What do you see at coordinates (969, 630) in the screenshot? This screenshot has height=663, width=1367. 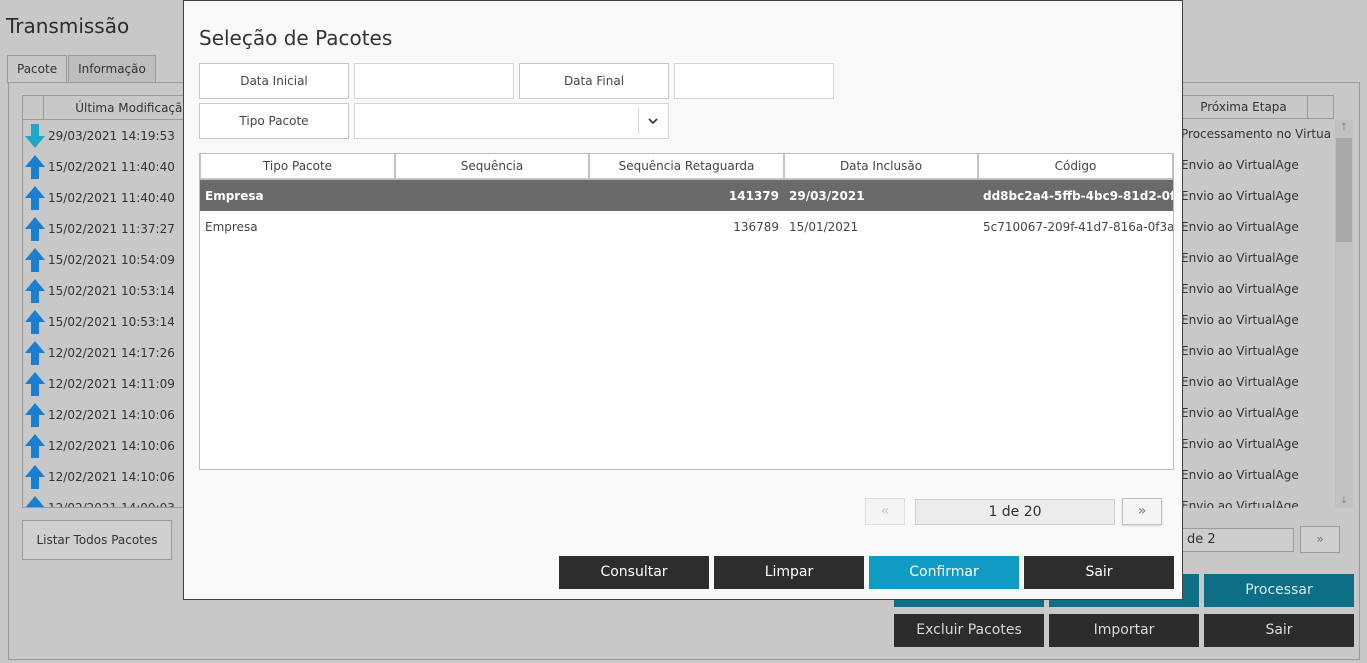 I see `delete-packages-button: Excluir Pacotes` at bounding box center [969, 630].